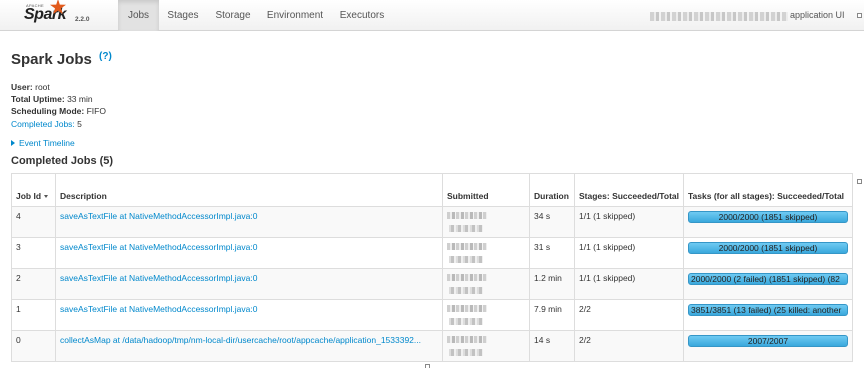 Image resolution: width=864 pixels, height=368 pixels. I want to click on header-tasks: Tasks (for all stages): Succeeded/Total, so click(768, 190).